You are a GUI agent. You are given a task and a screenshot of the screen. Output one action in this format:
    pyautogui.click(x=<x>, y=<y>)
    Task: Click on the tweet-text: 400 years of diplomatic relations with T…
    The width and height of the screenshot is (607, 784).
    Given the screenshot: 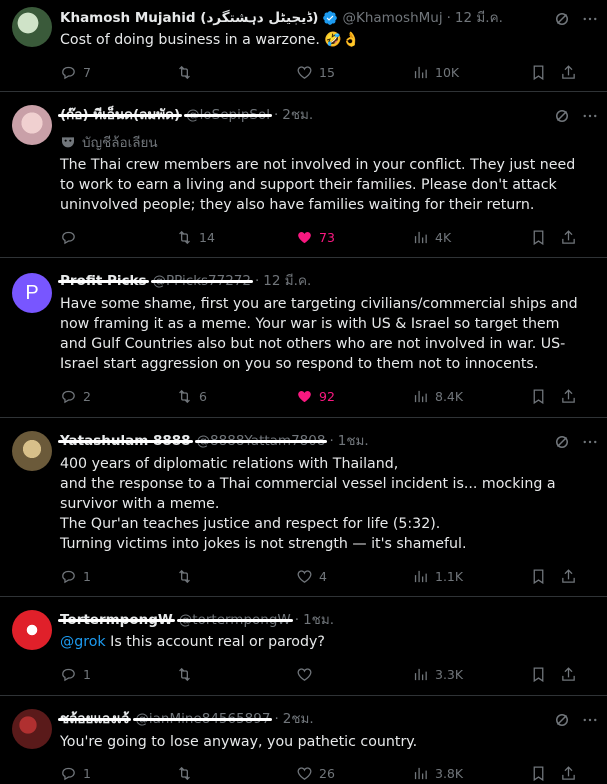 What is the action you would take?
    pyautogui.click(x=308, y=504)
    